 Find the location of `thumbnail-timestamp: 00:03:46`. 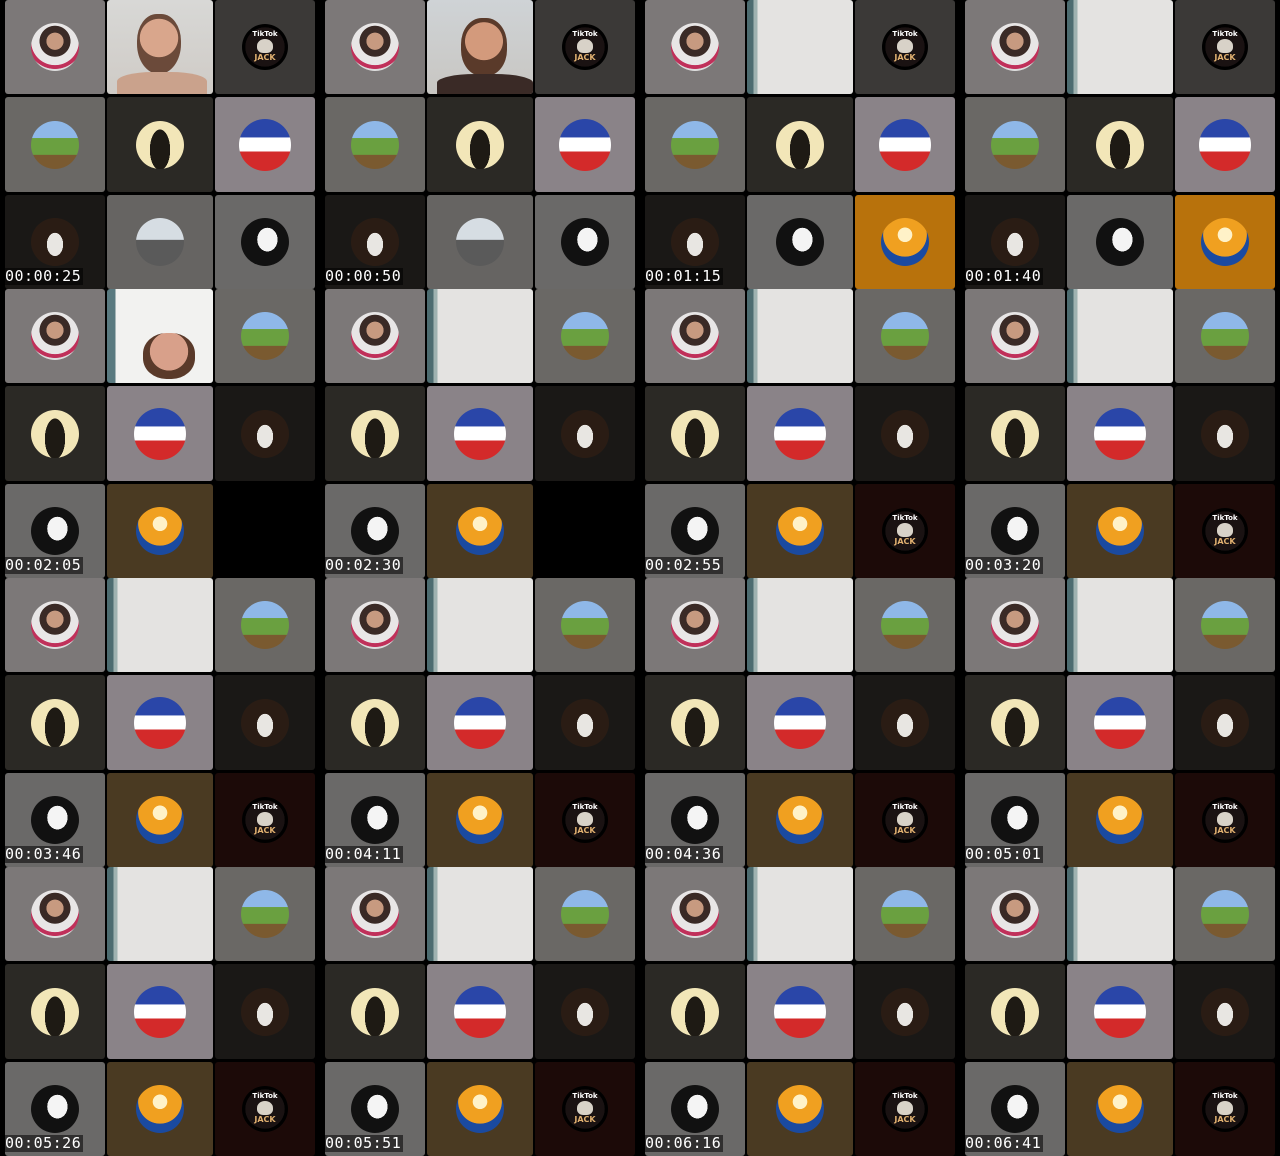

thumbnail-timestamp: 00:03:46 is located at coordinates (43, 854).